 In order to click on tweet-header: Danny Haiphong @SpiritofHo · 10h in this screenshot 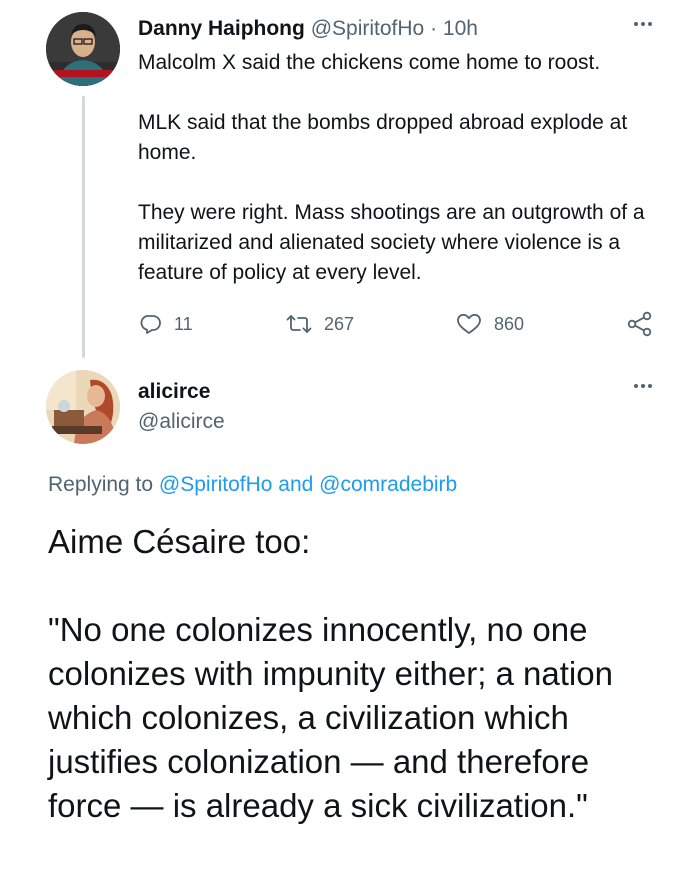, I will do `click(389, 29)`.